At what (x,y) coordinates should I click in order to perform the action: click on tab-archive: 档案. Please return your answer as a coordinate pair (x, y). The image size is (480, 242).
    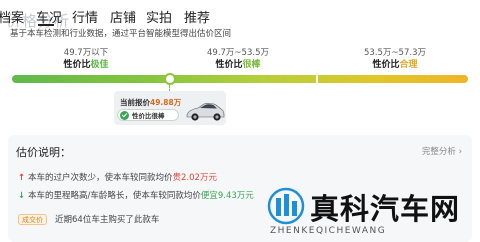
    Looking at the image, I should click on (12, 16).